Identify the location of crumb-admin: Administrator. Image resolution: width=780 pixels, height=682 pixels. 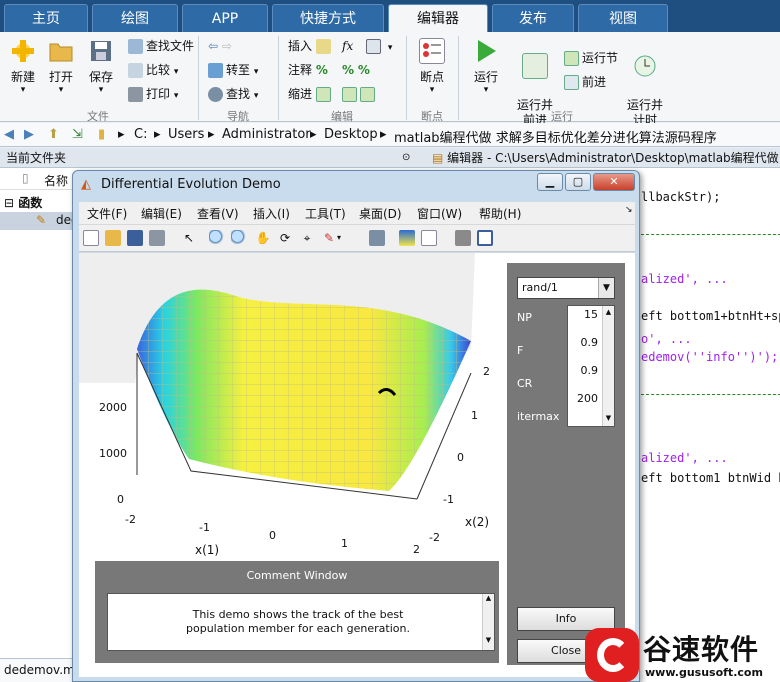
(266, 134).